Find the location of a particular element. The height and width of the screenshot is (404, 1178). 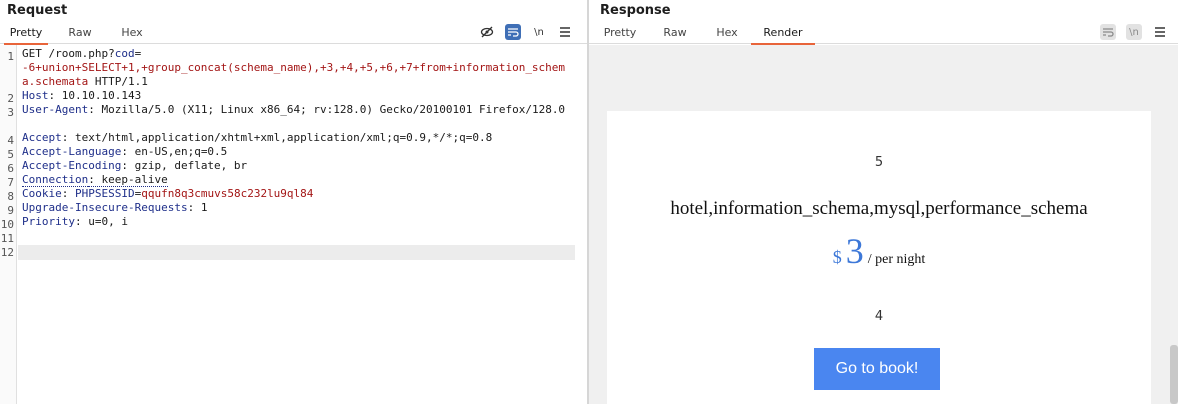

line-gutter: 1 2 3 4 5 6 7 8 9 10 11 12 is located at coordinates (8, 224).